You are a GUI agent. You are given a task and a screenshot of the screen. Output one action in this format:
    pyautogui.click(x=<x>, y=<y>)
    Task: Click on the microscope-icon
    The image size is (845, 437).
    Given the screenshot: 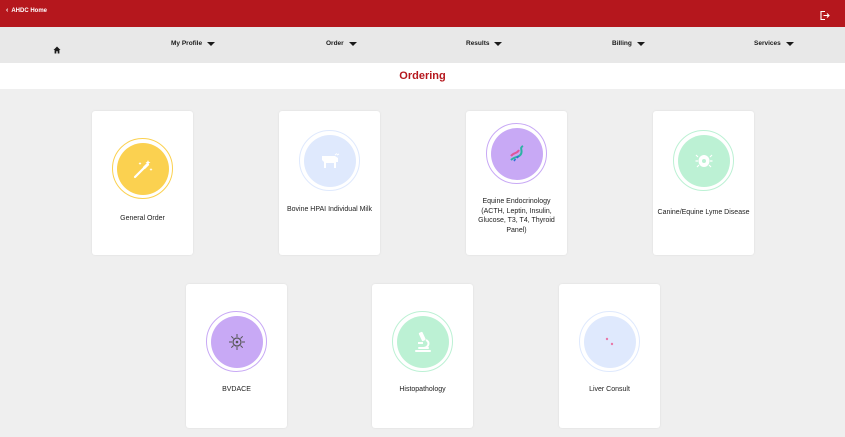 What is the action you would take?
    pyautogui.click(x=422, y=341)
    